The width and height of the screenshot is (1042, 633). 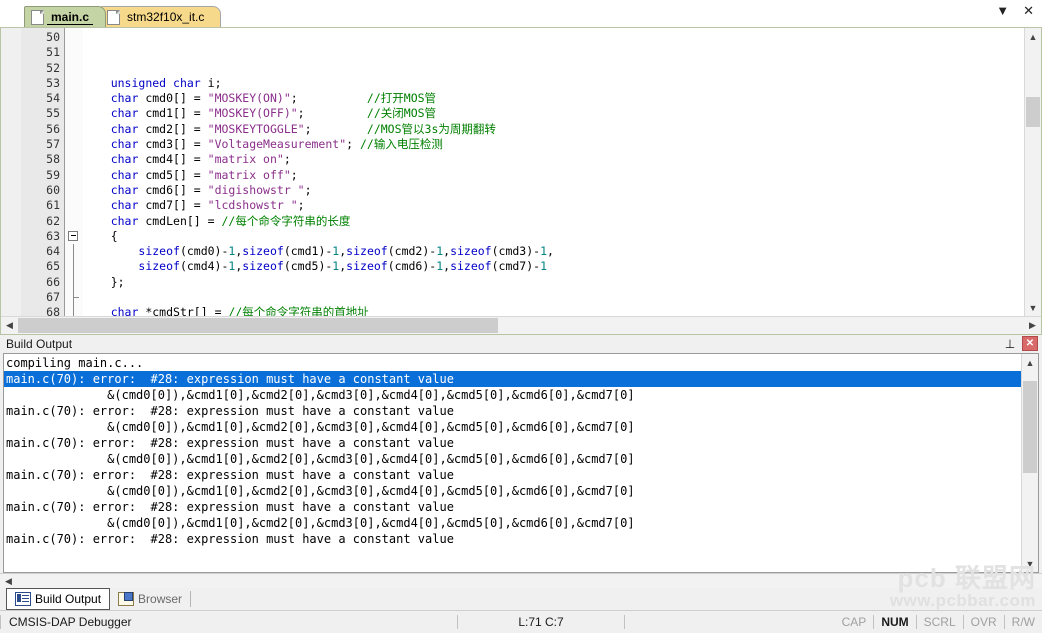 I want to click on vscroll-track, so click(x=1033, y=172).